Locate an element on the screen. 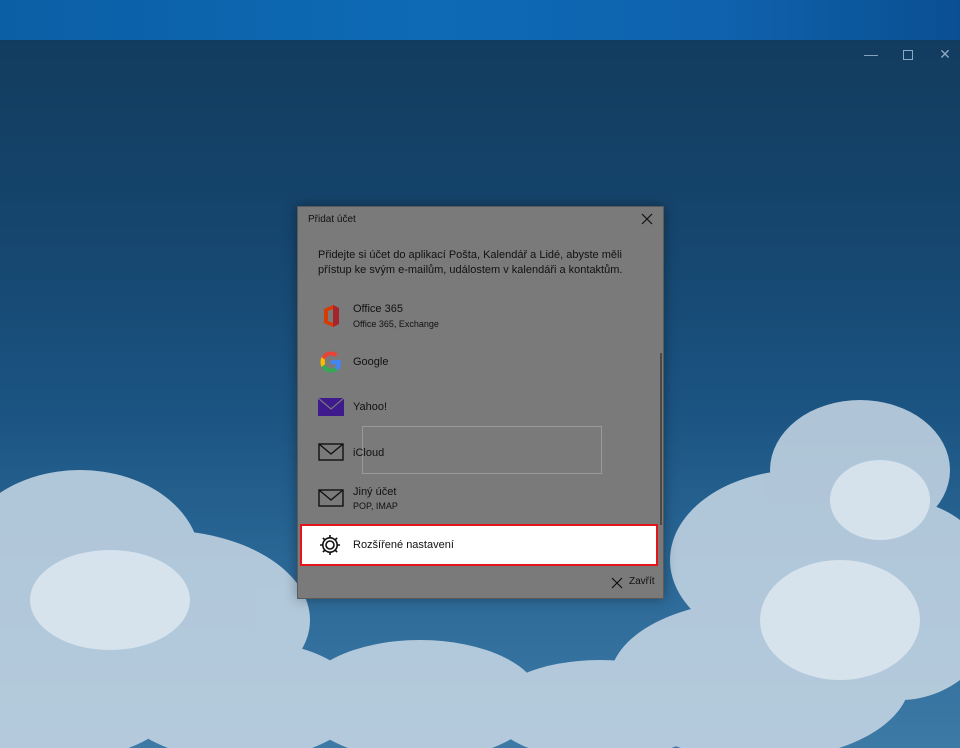  title-bar is located at coordinates (480, 20).